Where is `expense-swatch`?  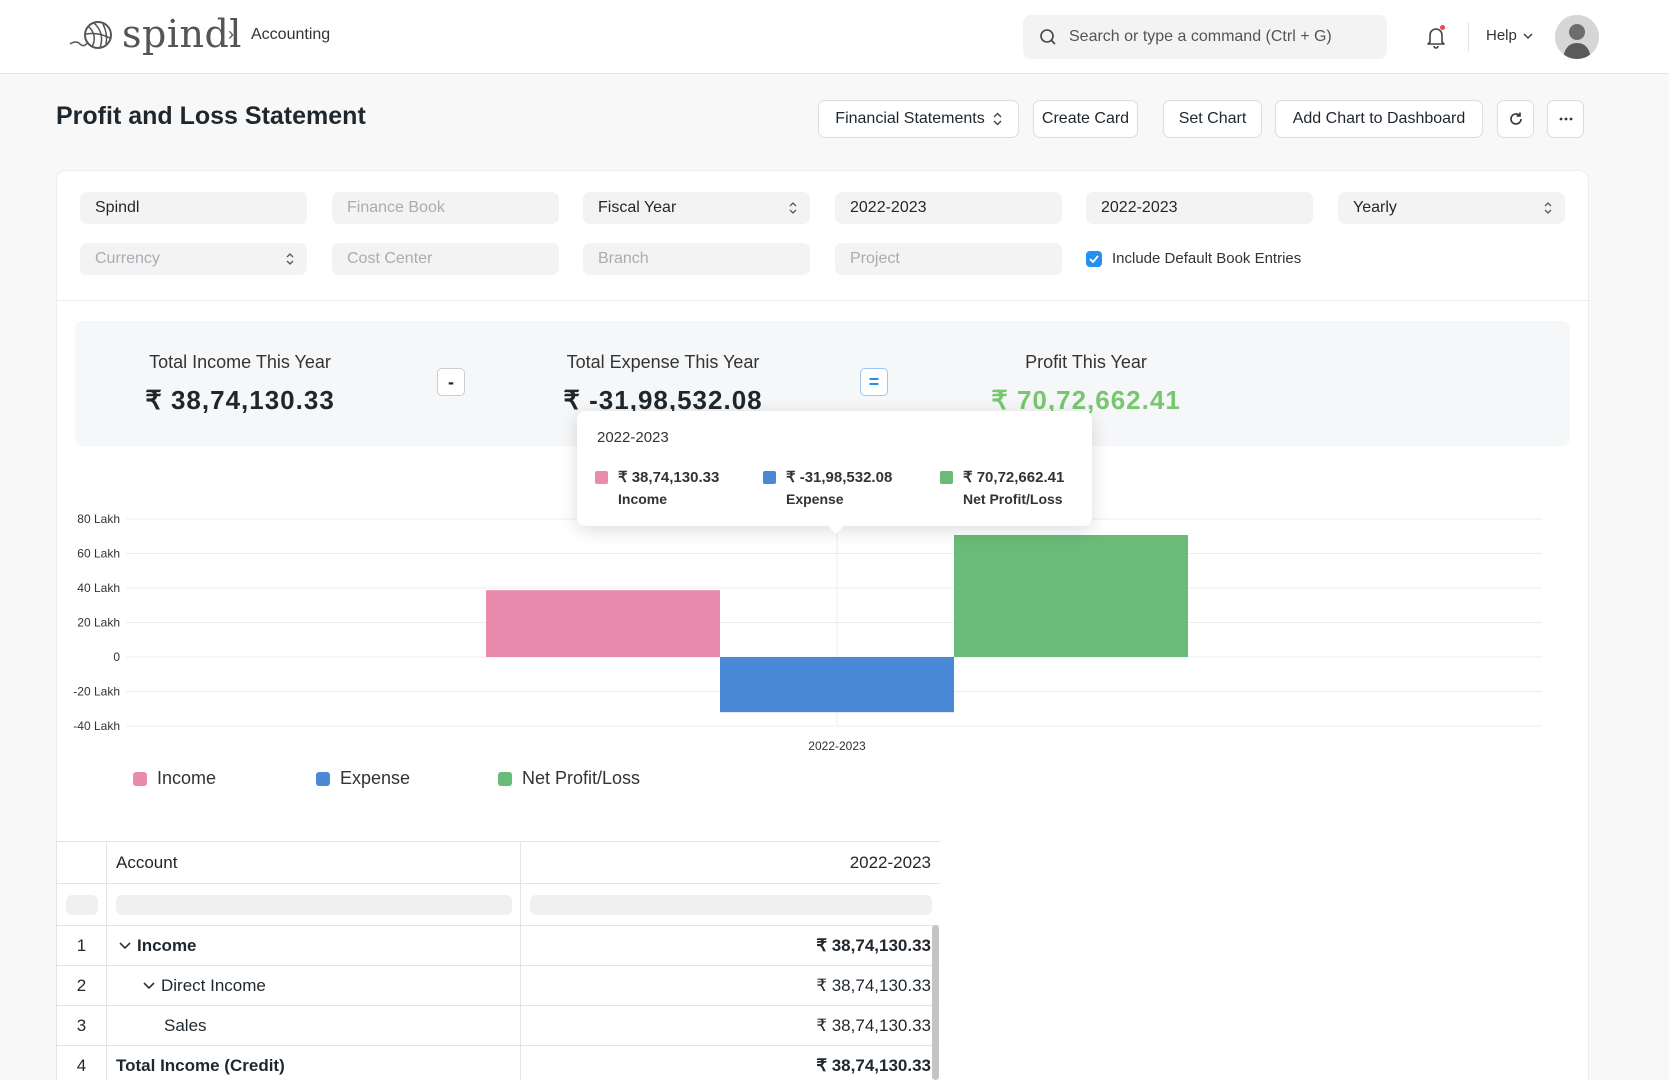
expense-swatch is located at coordinates (323, 778).